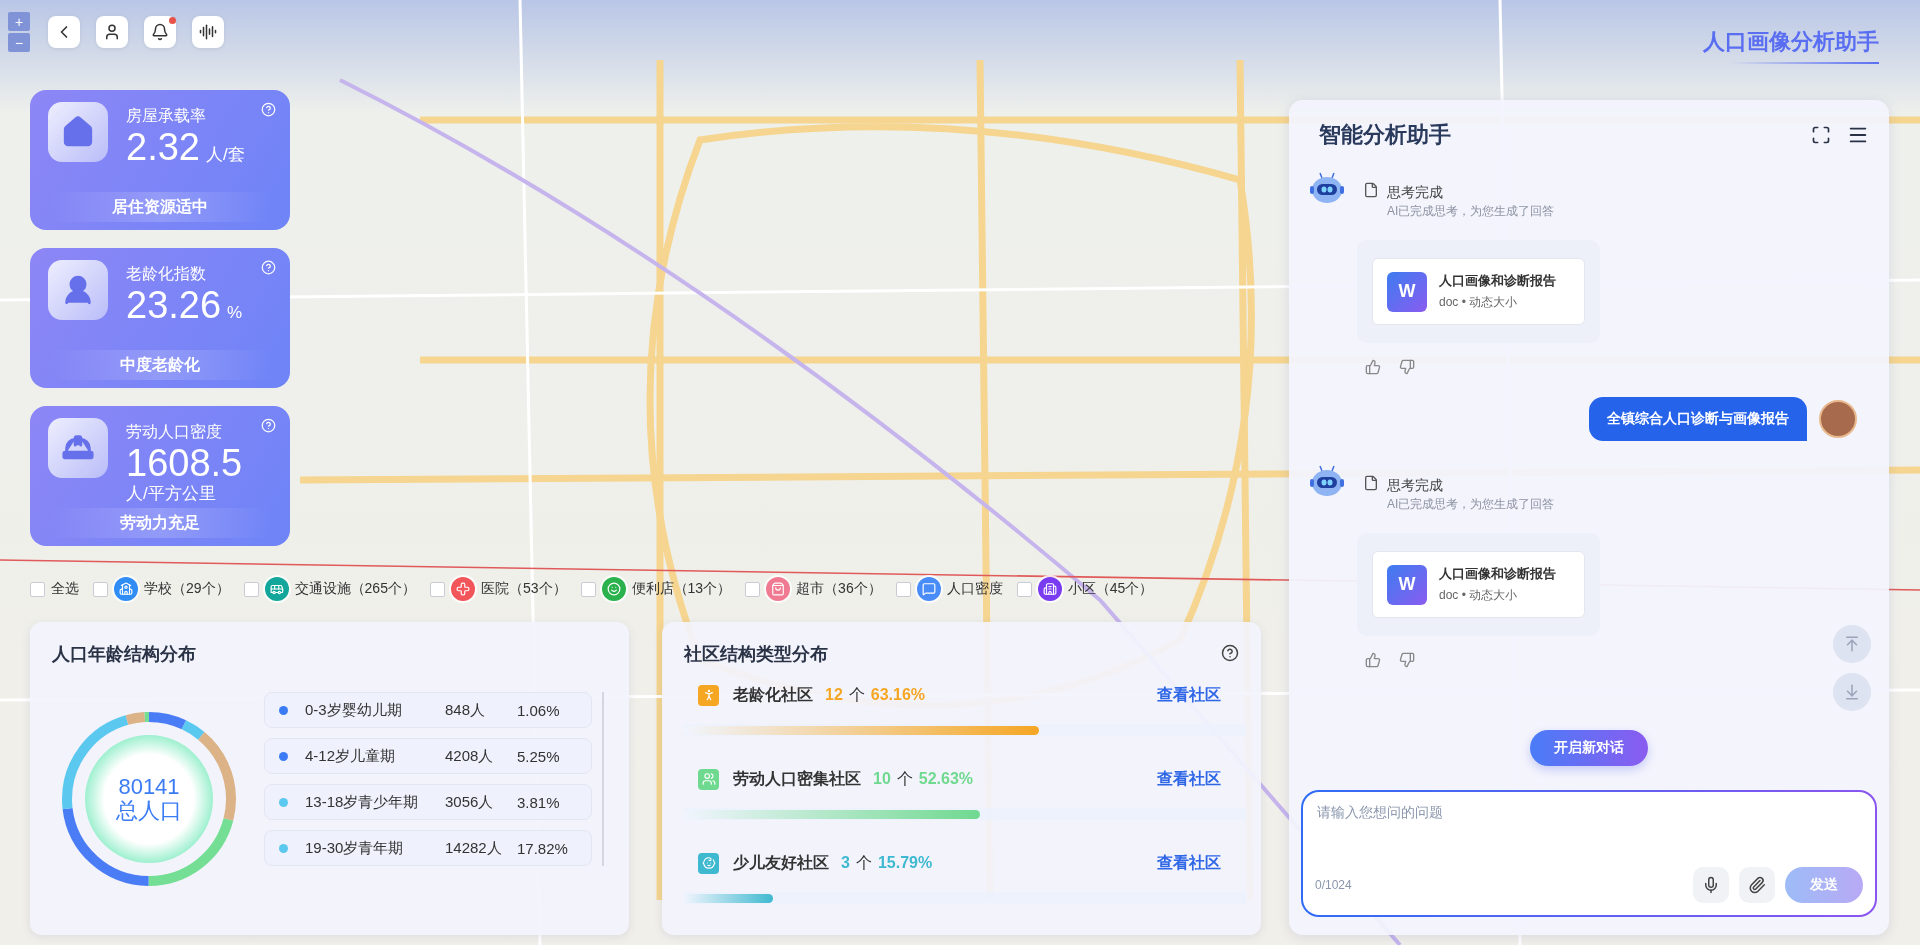 This screenshot has height=945, width=1920. I want to click on bag-icon, so click(778, 589).